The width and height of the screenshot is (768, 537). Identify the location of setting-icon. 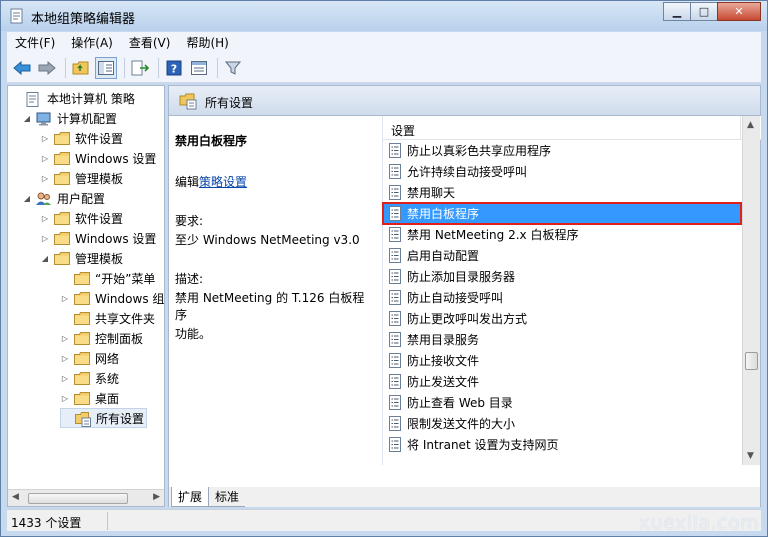
(395, 318).